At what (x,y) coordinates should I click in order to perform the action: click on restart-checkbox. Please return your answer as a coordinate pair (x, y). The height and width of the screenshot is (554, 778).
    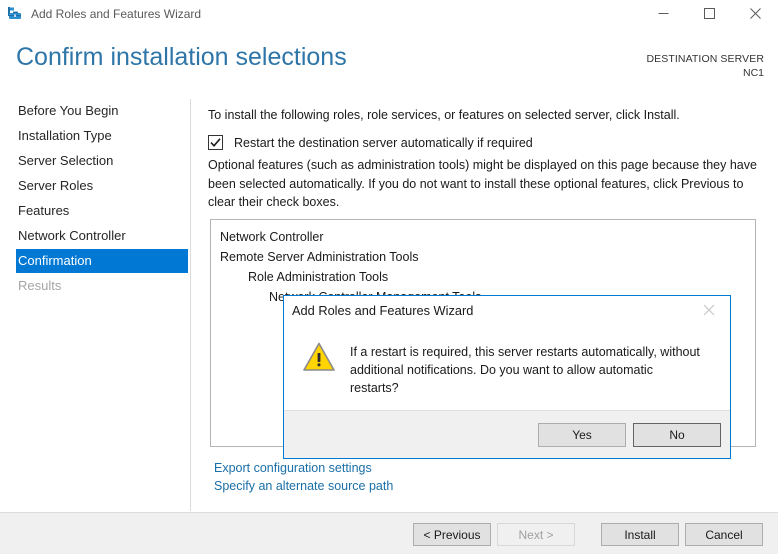
    Looking at the image, I should click on (215, 142).